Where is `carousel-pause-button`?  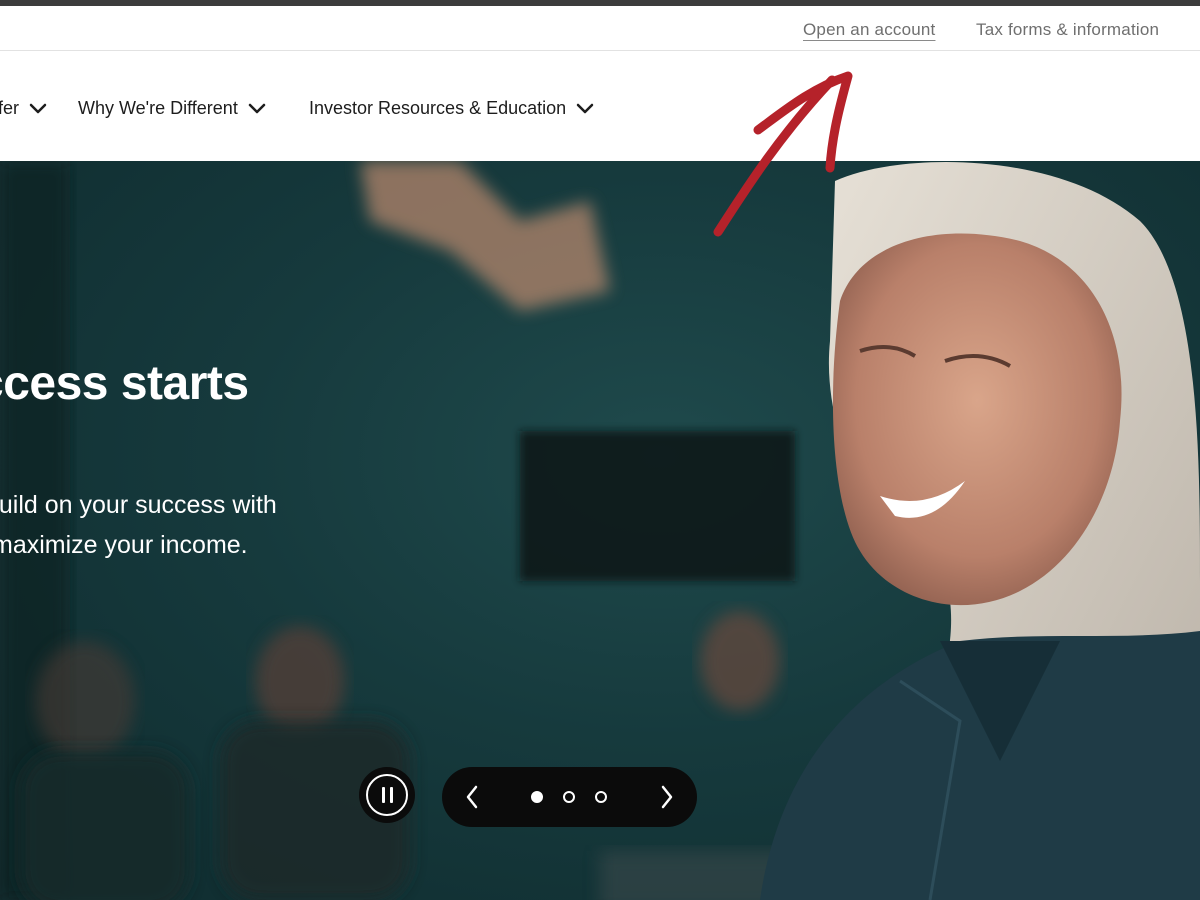 carousel-pause-button is located at coordinates (387, 795).